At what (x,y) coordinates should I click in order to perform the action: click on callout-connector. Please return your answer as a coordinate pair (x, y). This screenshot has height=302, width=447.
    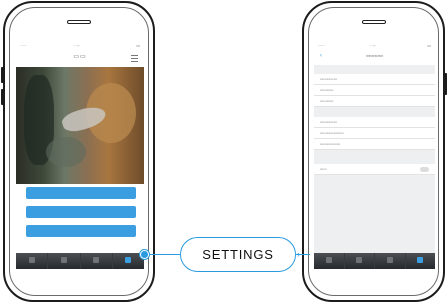
    Looking at the image, I should click on (163, 254).